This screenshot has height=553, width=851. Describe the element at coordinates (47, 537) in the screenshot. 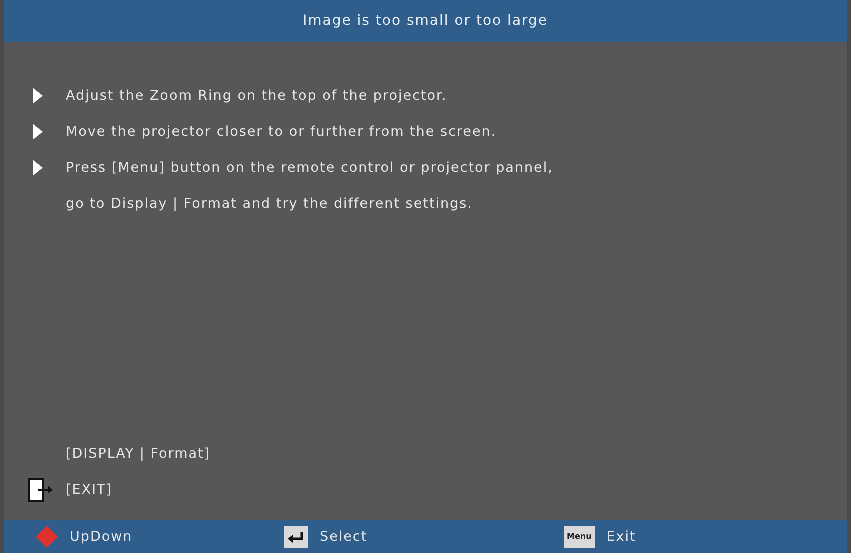

I see `updown-icon` at that location.